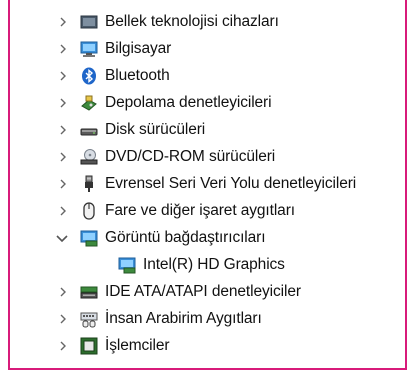 The image size is (415, 376). I want to click on computer-icon, so click(89, 49).